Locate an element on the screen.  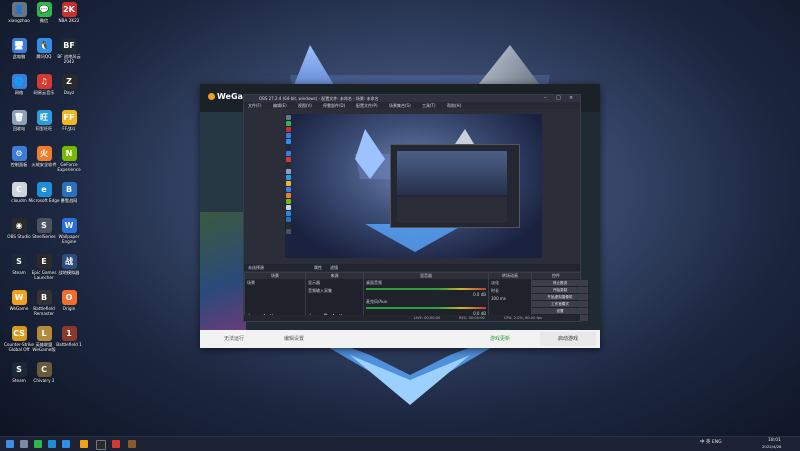
app-icon: 火 is located at coordinates (44, 153).